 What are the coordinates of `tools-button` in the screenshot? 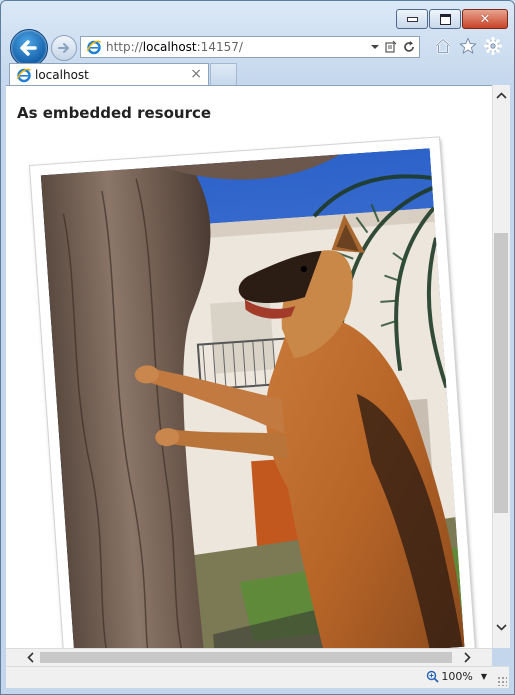 It's located at (492, 45).